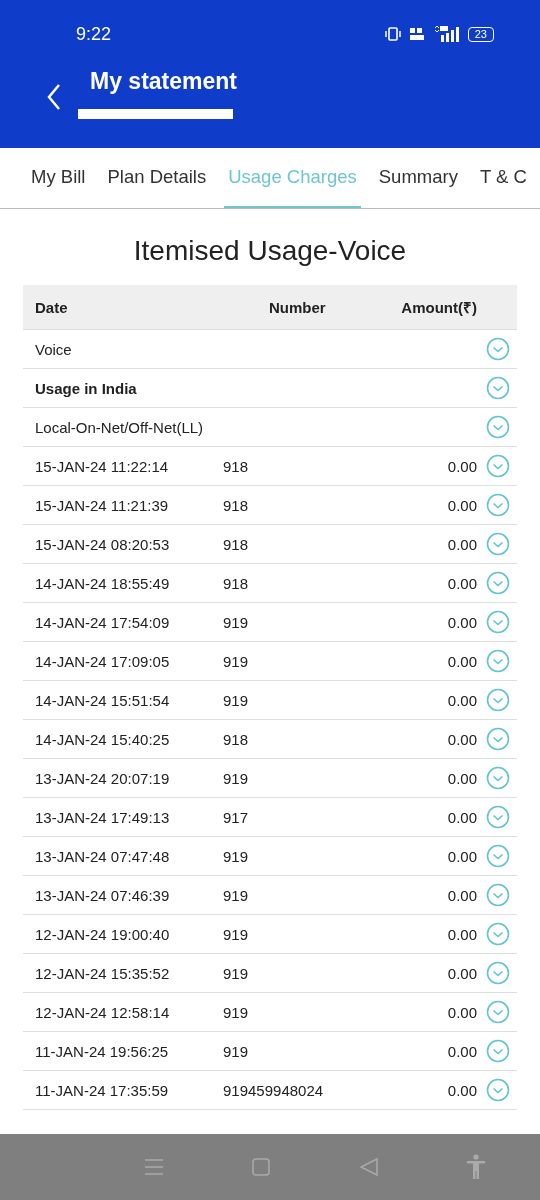 The width and height of the screenshot is (540, 1200). I want to click on table-cell-text: 15-JAN-24 11:22:14, so click(102, 466).